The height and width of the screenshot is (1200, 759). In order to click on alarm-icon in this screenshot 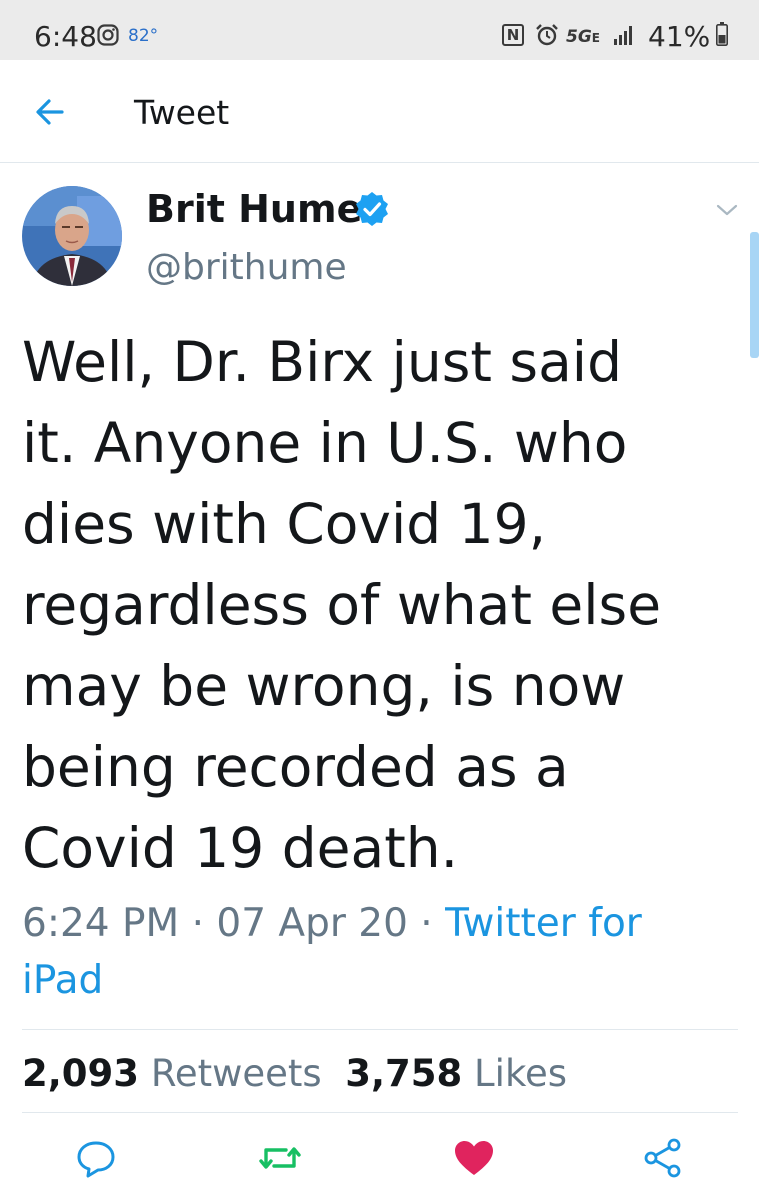, I will do `click(547, 35)`.